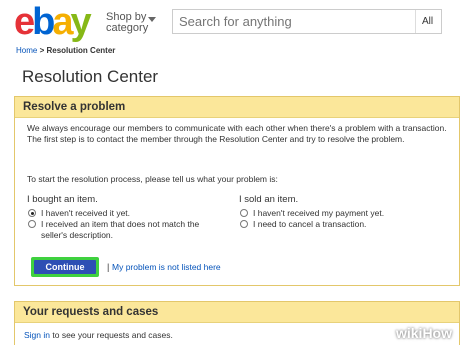  I want to click on radio-button-selected, so click(32, 213).